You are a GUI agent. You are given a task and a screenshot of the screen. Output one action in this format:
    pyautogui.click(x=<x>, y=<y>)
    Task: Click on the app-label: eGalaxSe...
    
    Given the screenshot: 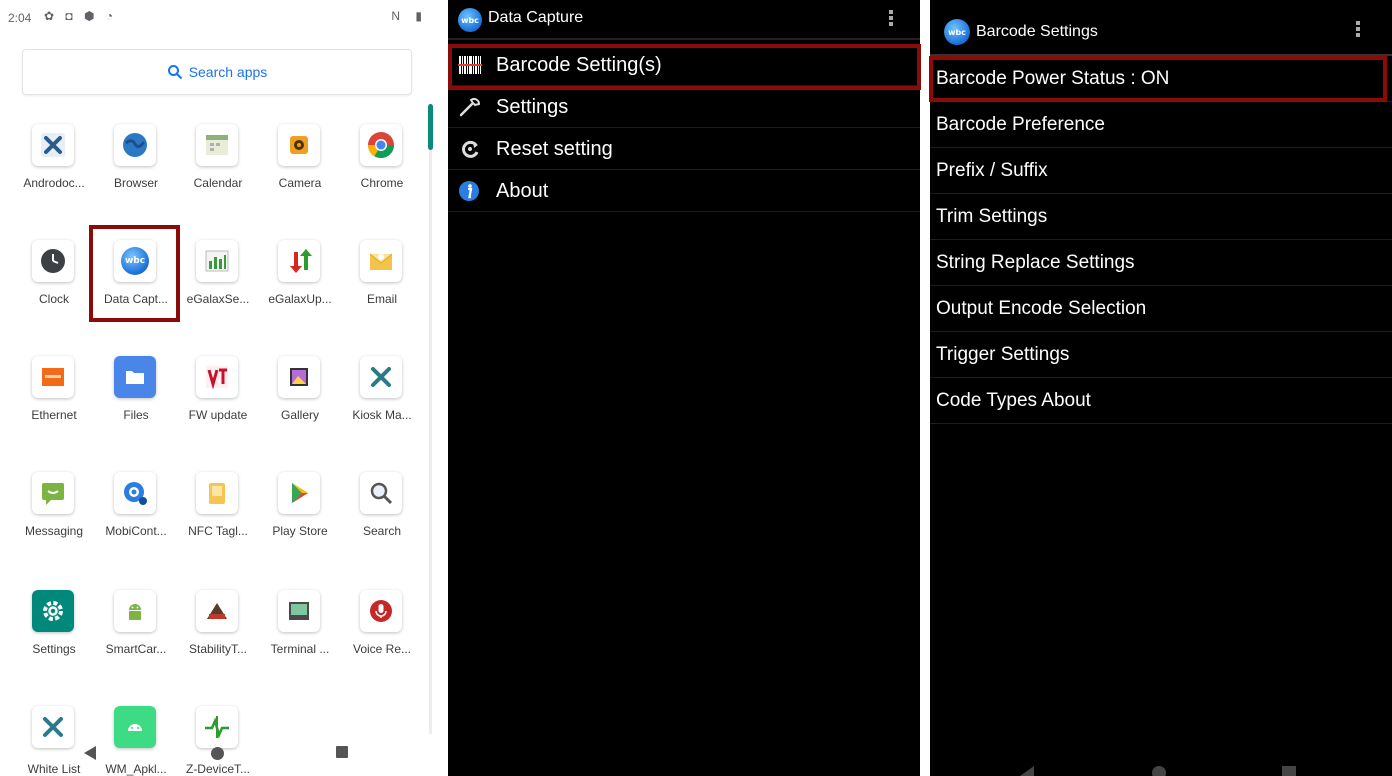 What is the action you would take?
    pyautogui.click(x=218, y=299)
    